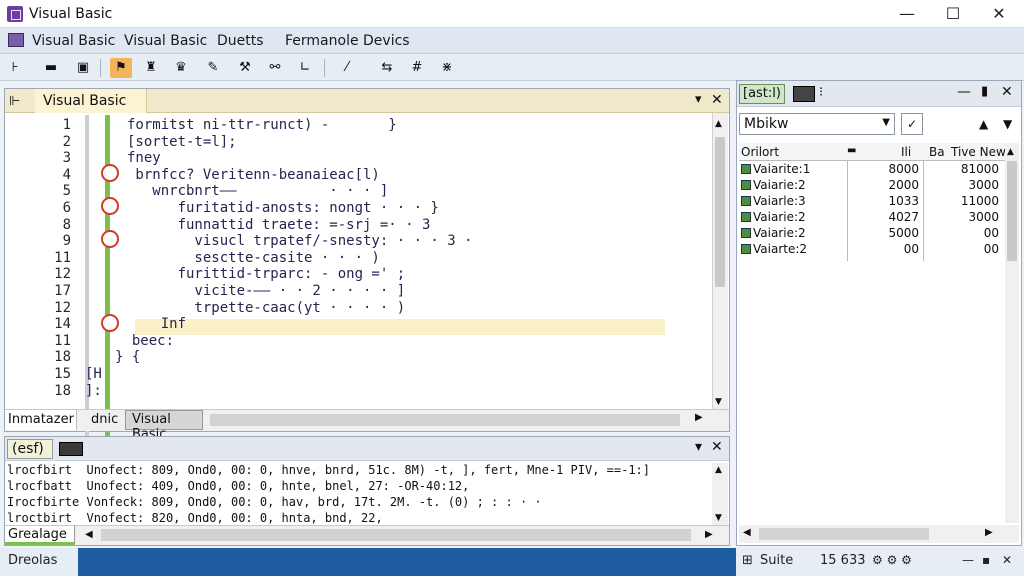 This screenshot has width=1024, height=576. Describe the element at coordinates (266, 308) in the screenshot. I see `code-line: trpette-caac(yt · · · · )` at that location.